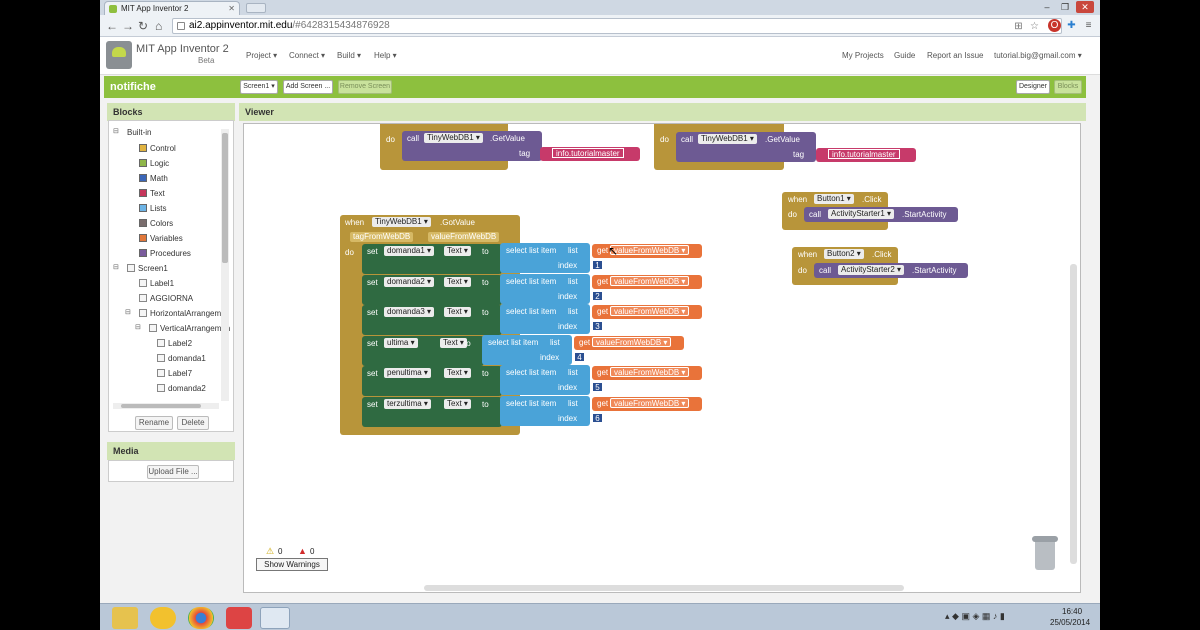 The height and width of the screenshot is (630, 1200). What do you see at coordinates (409, 281) in the screenshot?
I see `target-component-dropdown: domanda2 ▾` at bounding box center [409, 281].